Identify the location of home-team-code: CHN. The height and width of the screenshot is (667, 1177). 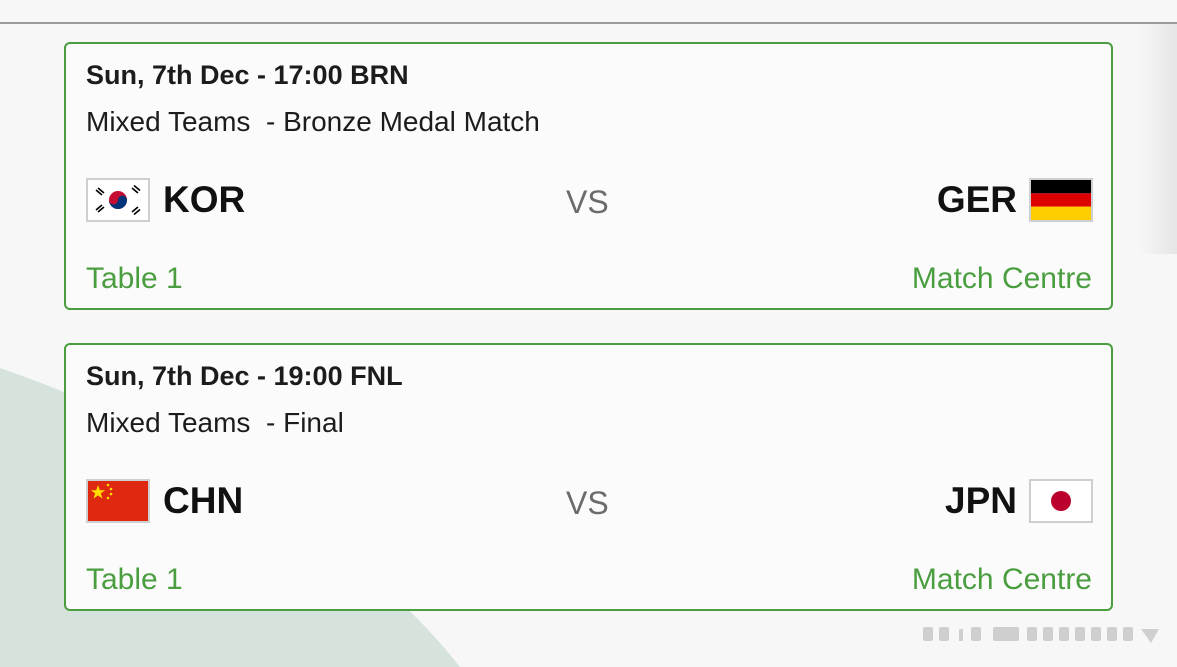
(203, 500).